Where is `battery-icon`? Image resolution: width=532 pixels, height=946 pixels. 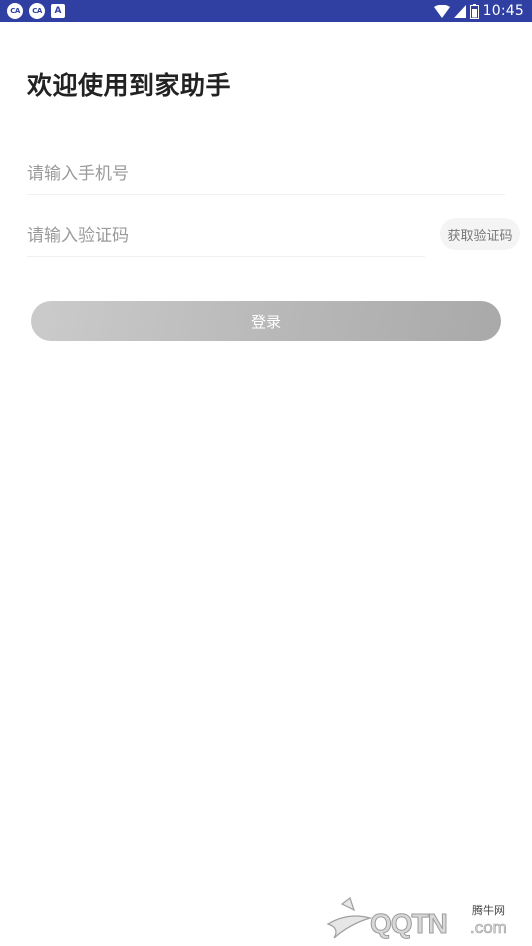
battery-icon is located at coordinates (474, 11).